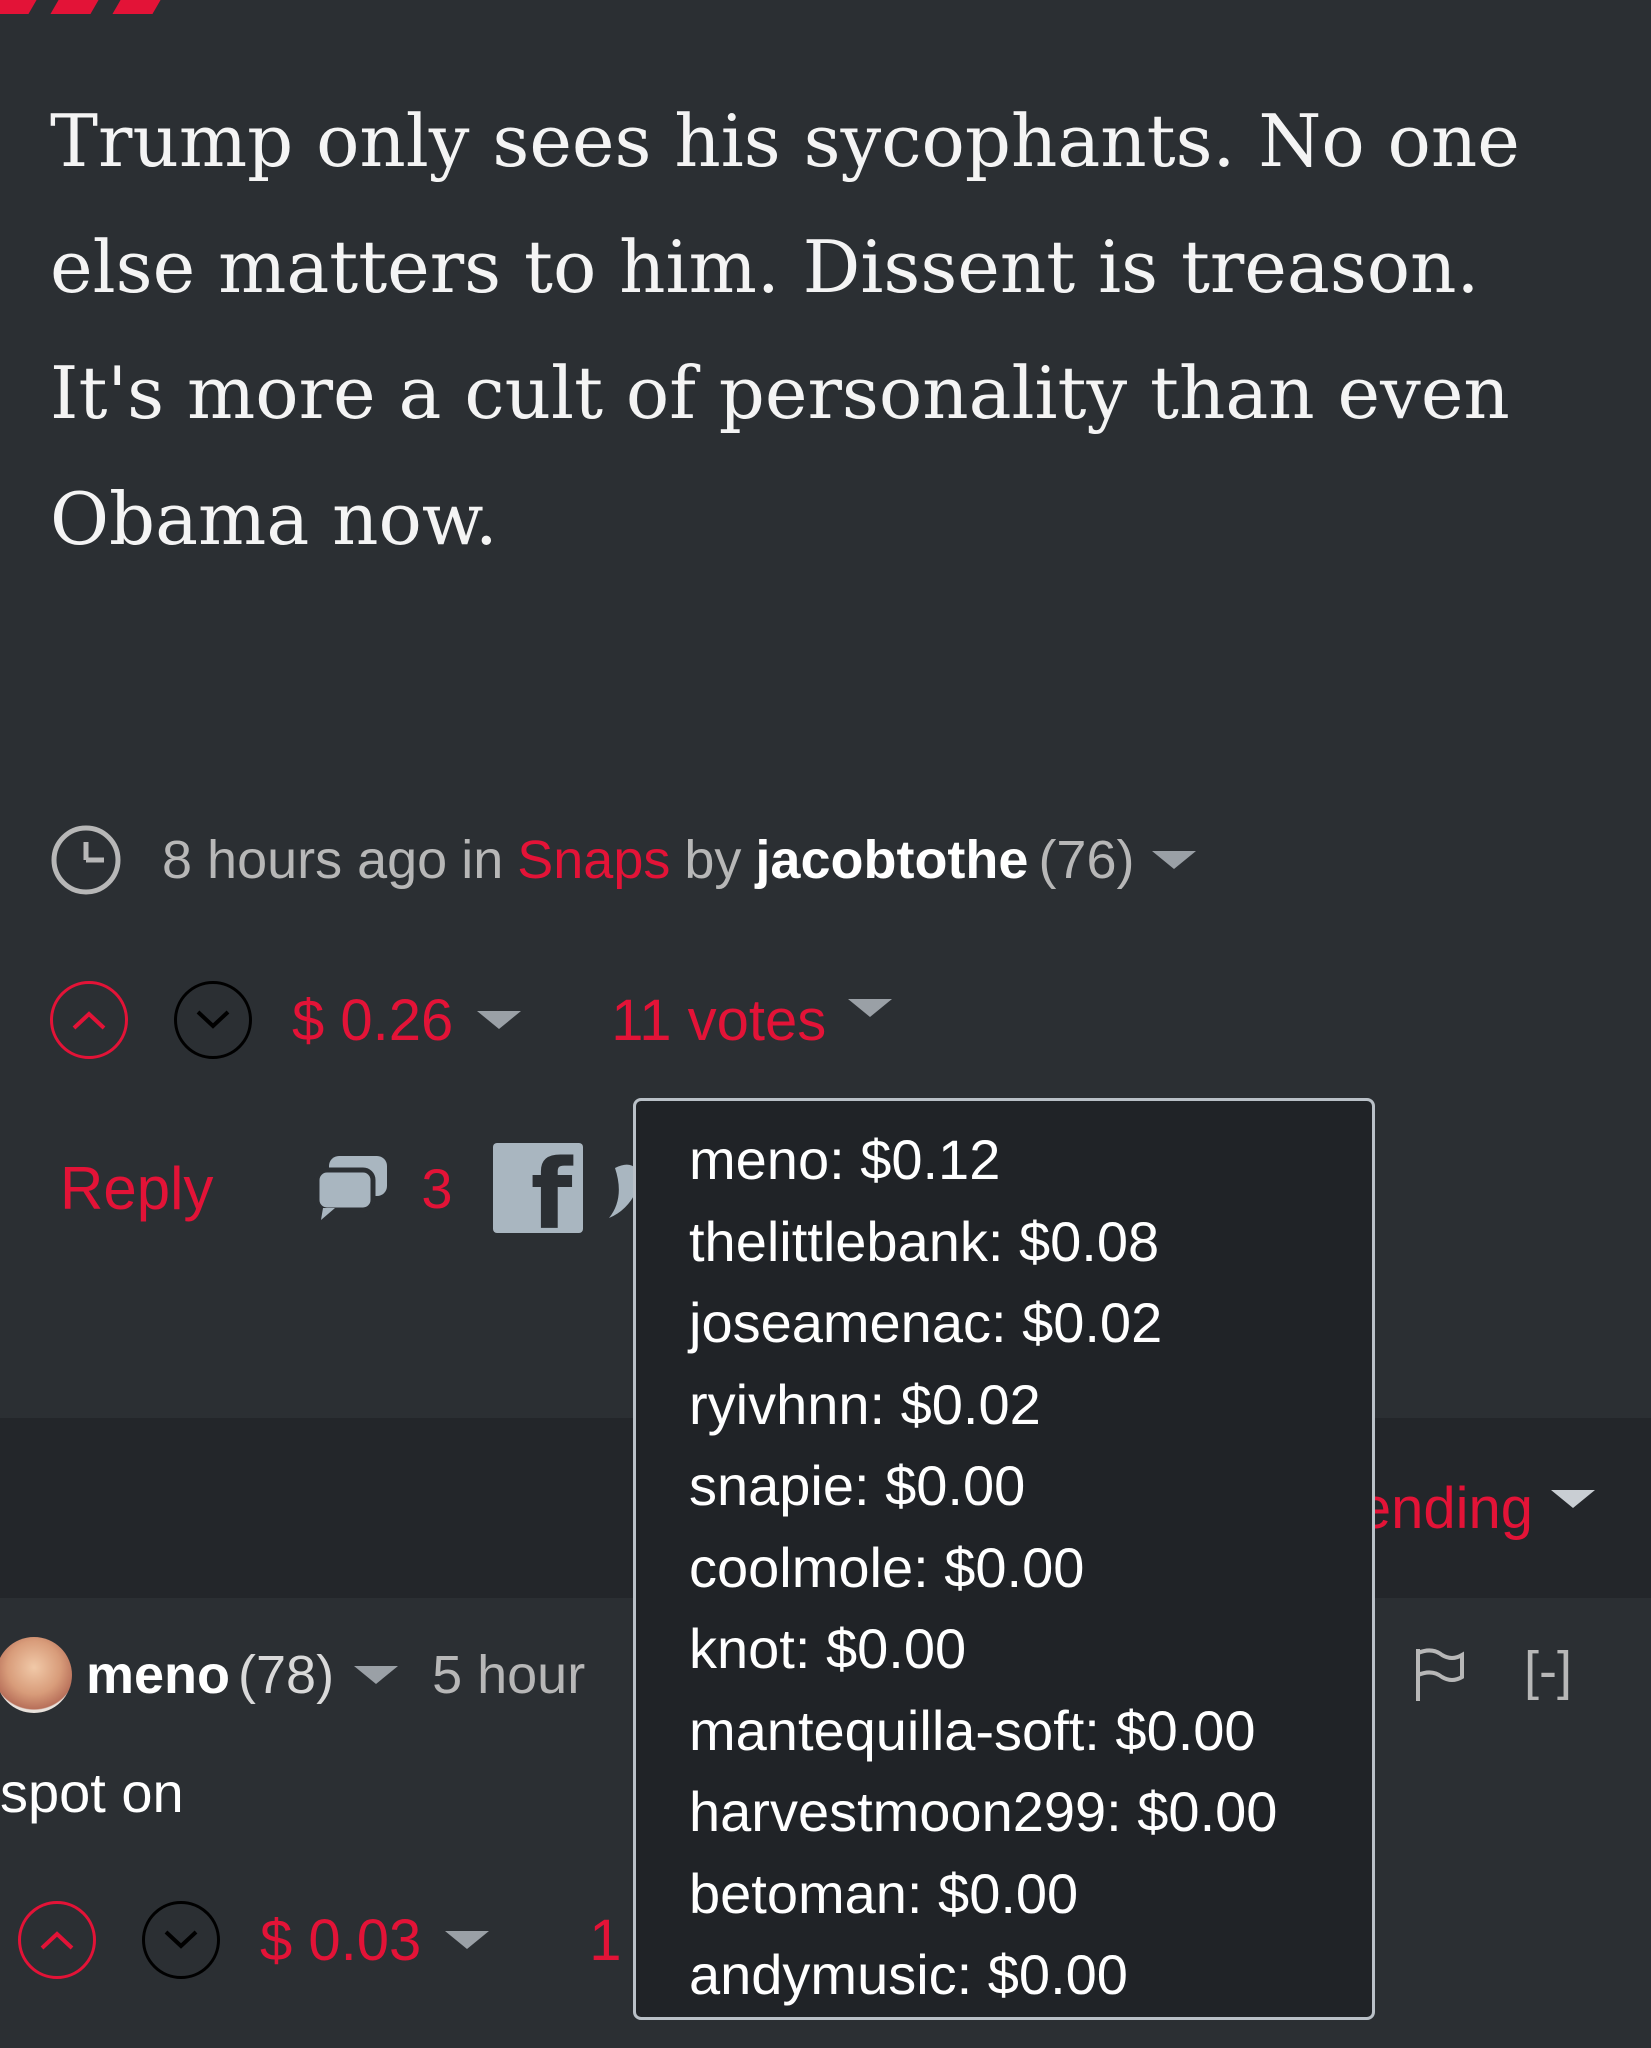 This screenshot has height=2048, width=1651. I want to click on comment-header: meno (78) 5 hour, so click(292, 1675).